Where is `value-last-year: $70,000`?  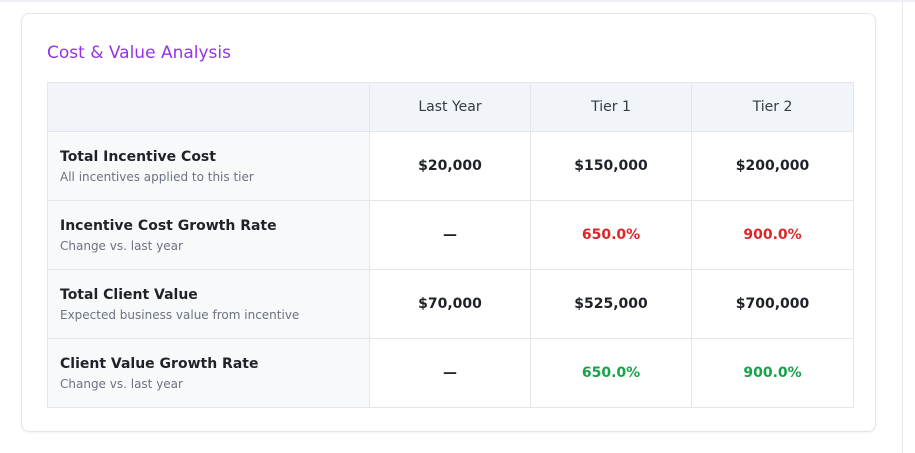
value-last-year: $70,000 is located at coordinates (450, 304).